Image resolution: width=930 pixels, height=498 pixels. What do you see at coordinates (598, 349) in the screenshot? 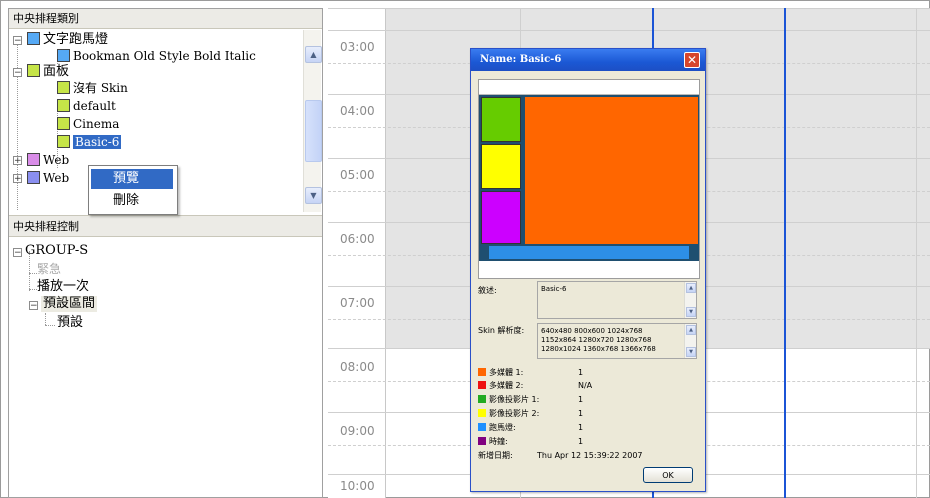
I see `resolution-line: 1280x1024 1360x768 1366x768` at bounding box center [598, 349].